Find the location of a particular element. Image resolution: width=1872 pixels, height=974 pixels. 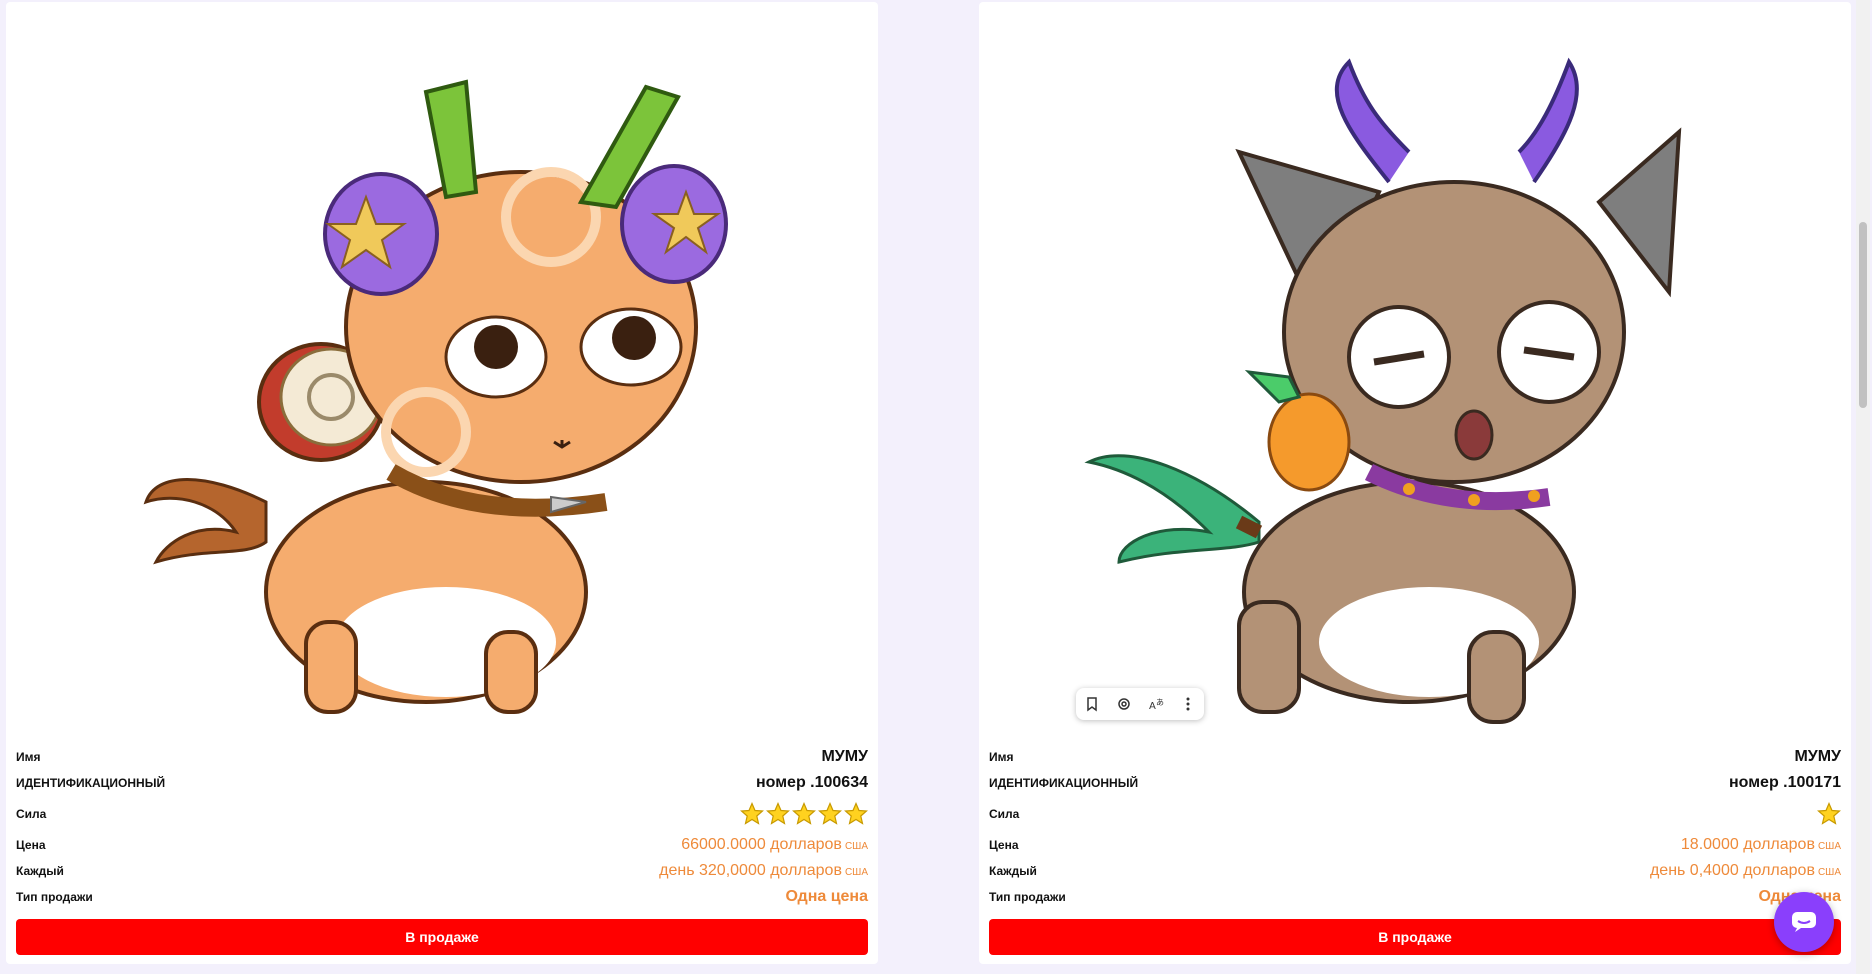

scrollbar-thumb is located at coordinates (1863, 315).